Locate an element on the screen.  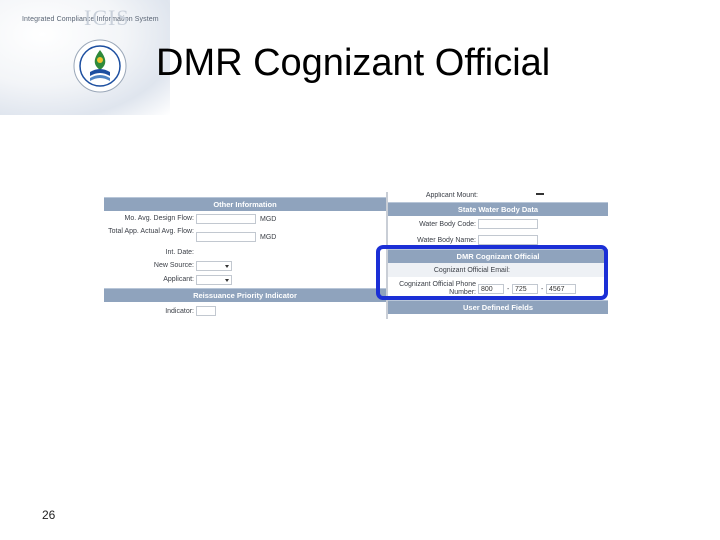
highlight-box is located at coordinates (492, 272).